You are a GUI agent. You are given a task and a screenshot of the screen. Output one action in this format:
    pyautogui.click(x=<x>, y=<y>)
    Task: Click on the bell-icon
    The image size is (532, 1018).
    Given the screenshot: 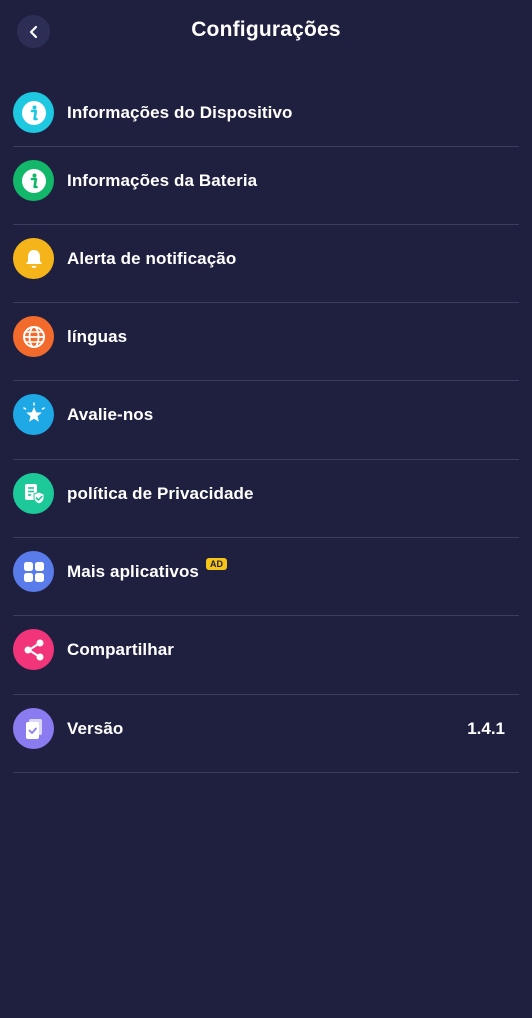 What is the action you would take?
    pyautogui.click(x=33, y=258)
    